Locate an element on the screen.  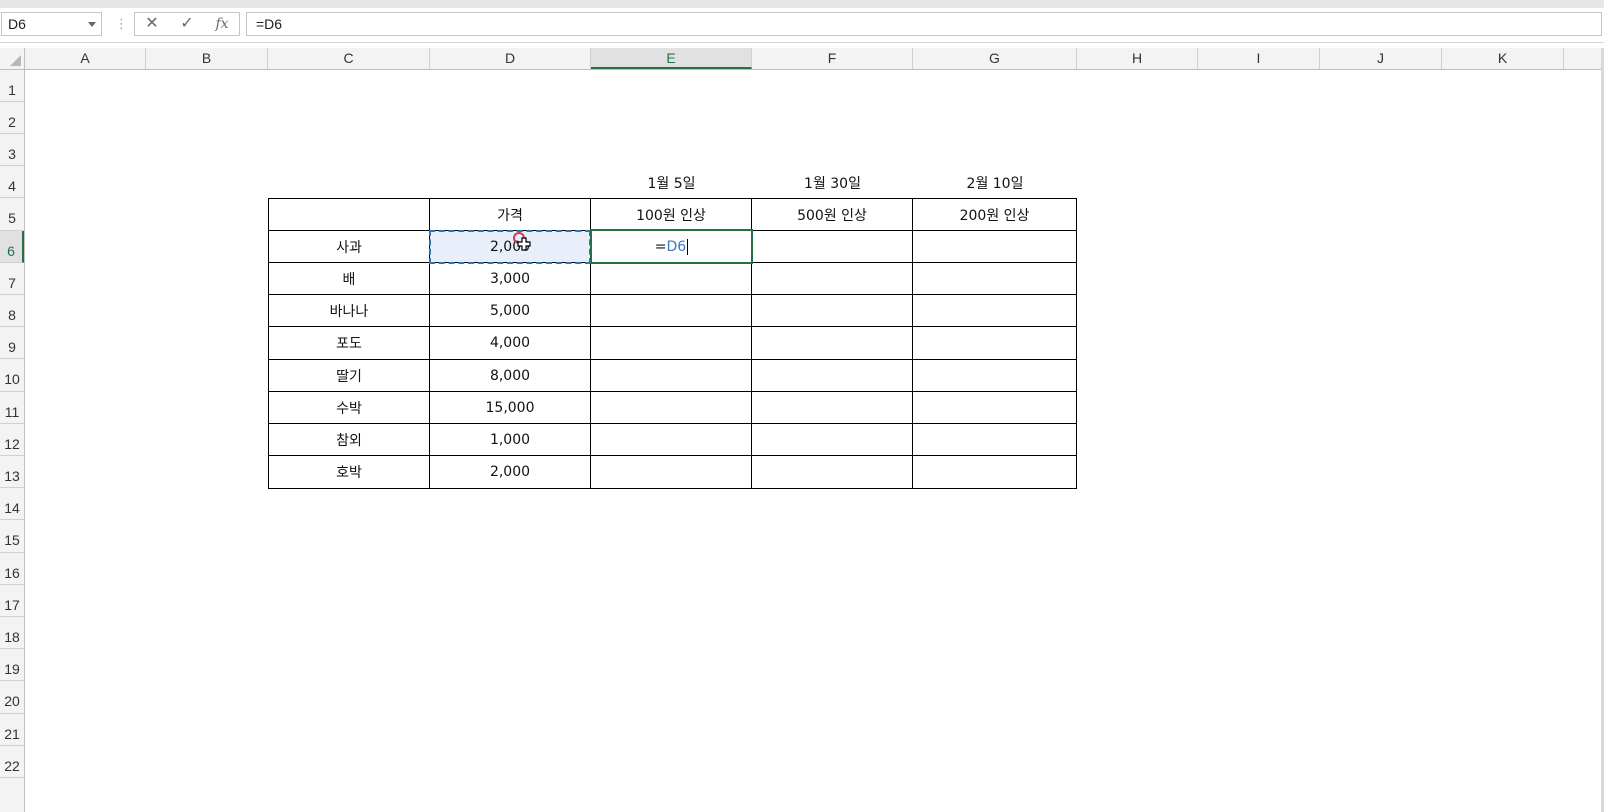
row-headers: 1 2 3 4 5 6 7 8 9 10 11 12 13 14 15 16 17 18 19 20 21 22 is located at coordinates (12, 441).